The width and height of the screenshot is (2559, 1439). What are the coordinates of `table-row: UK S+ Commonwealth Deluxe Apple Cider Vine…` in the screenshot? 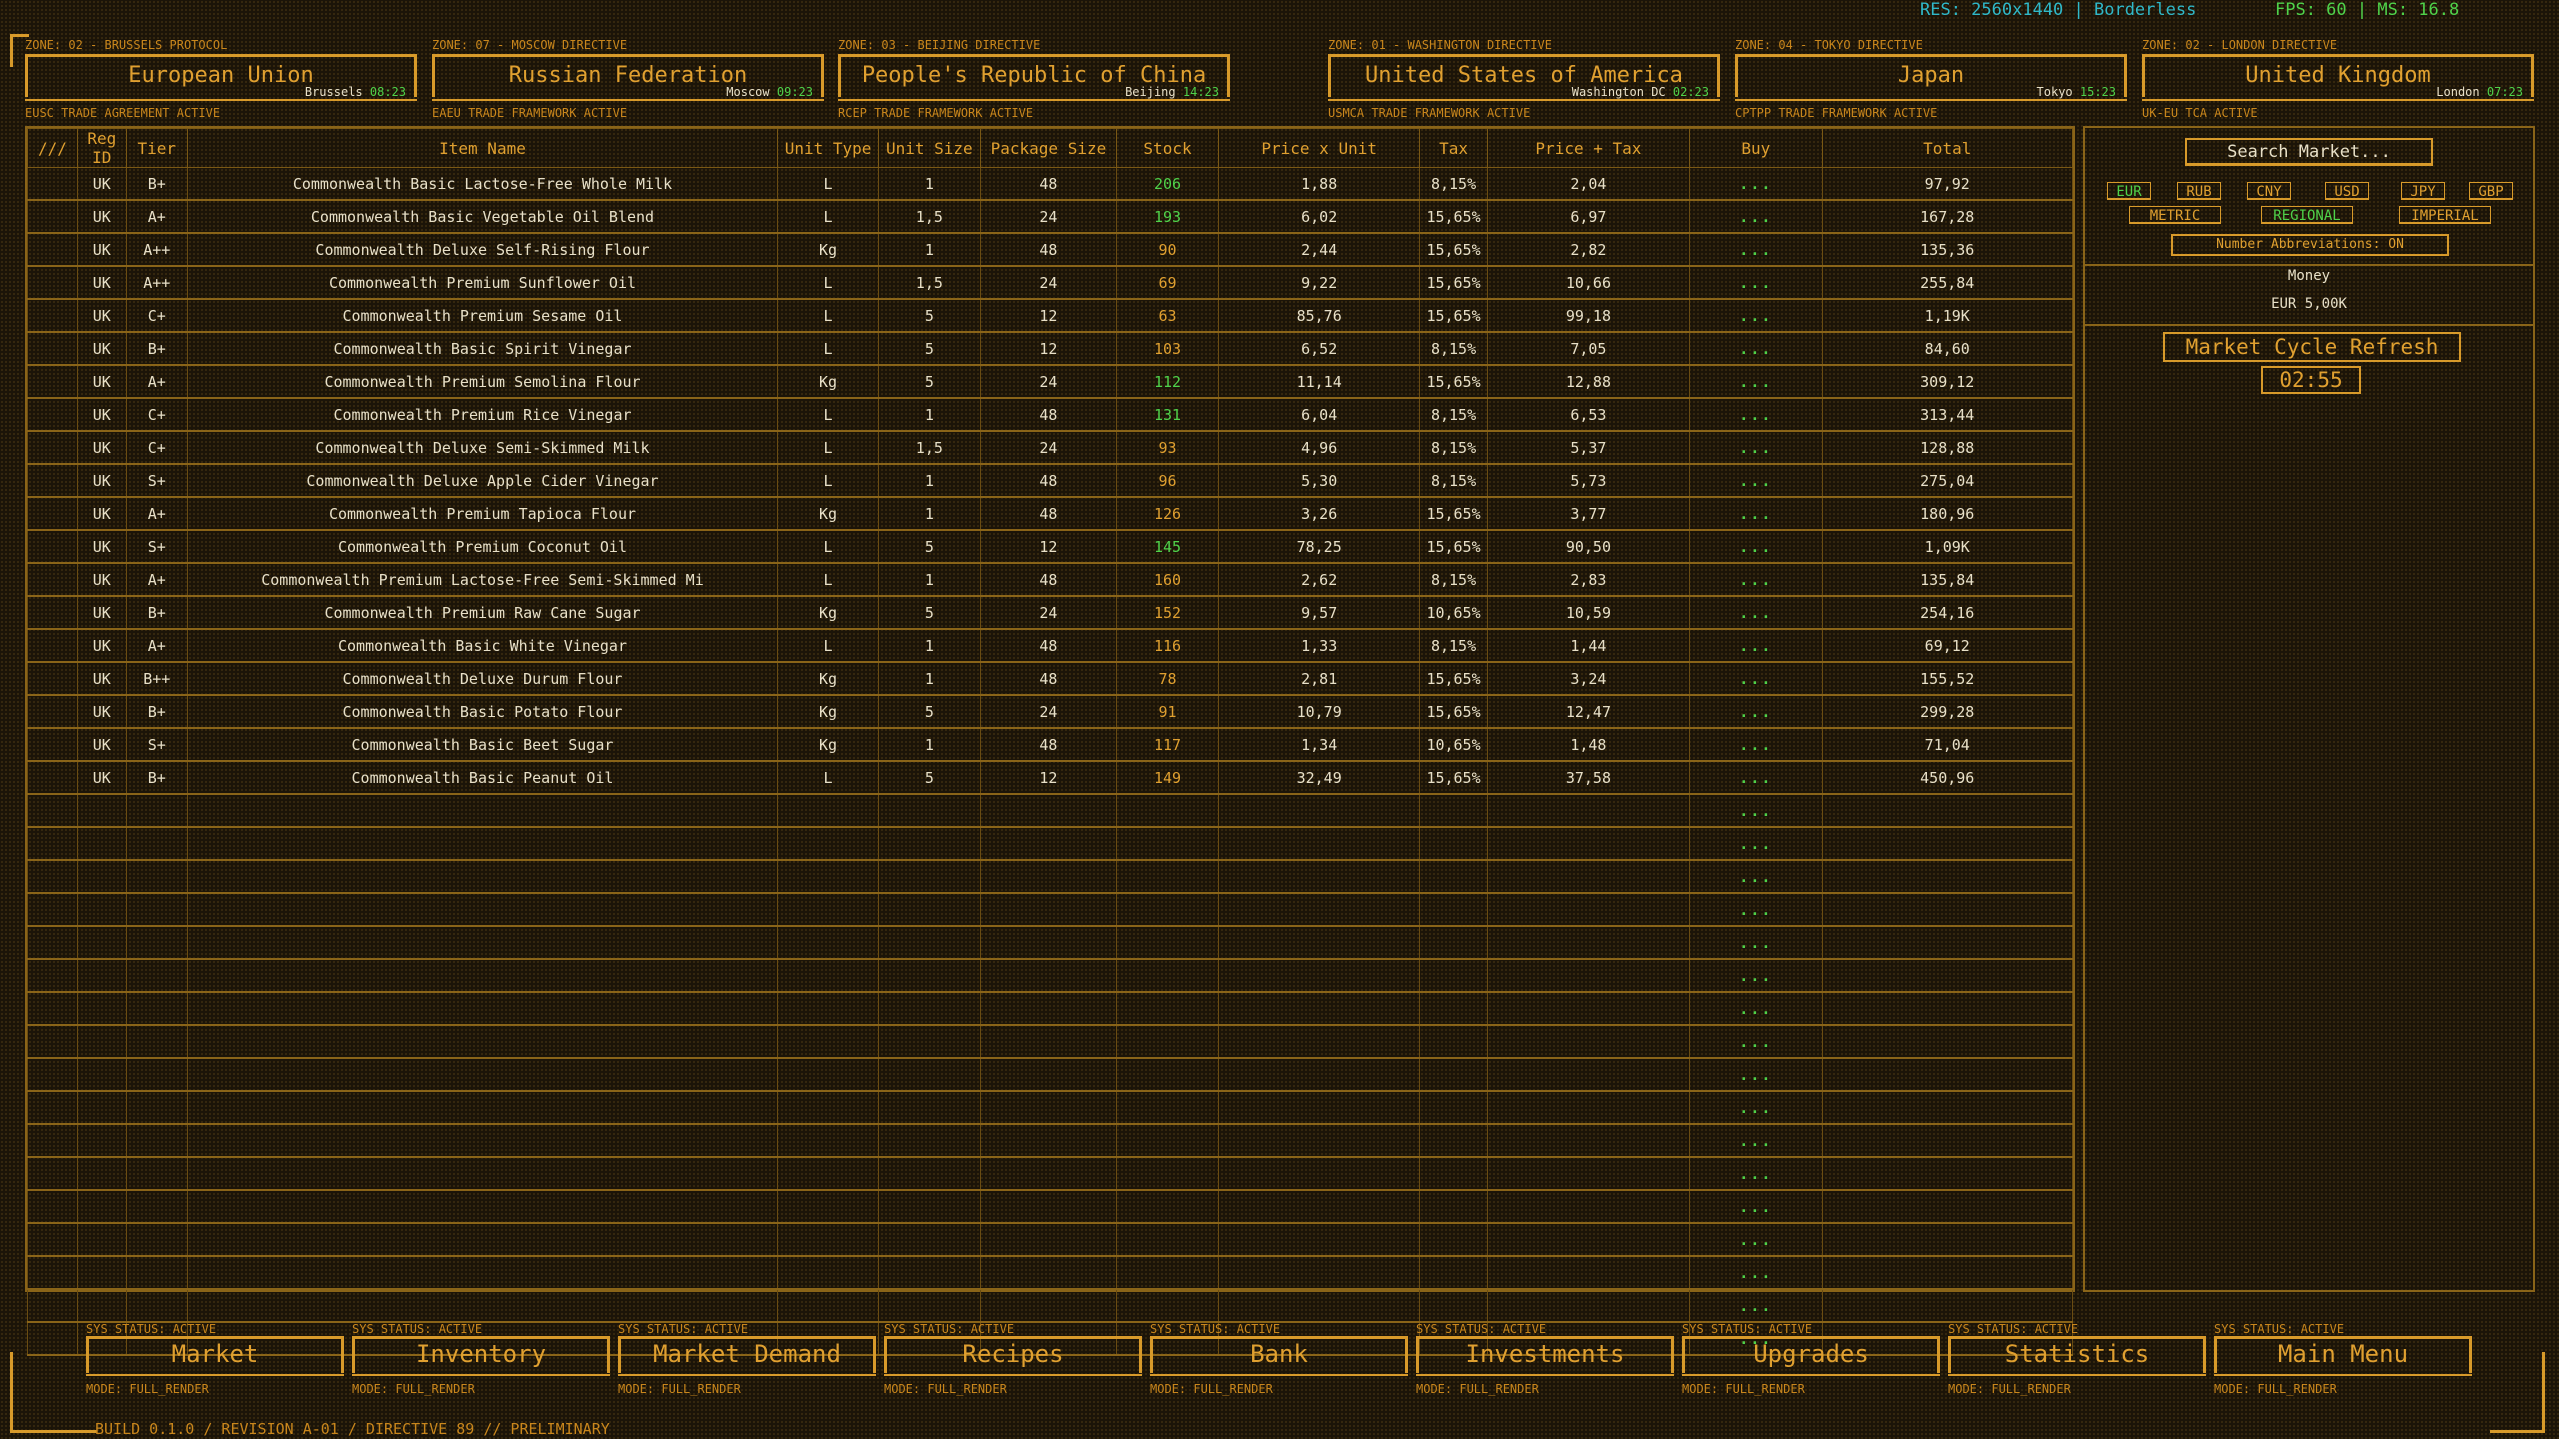 It's located at (1050, 480).